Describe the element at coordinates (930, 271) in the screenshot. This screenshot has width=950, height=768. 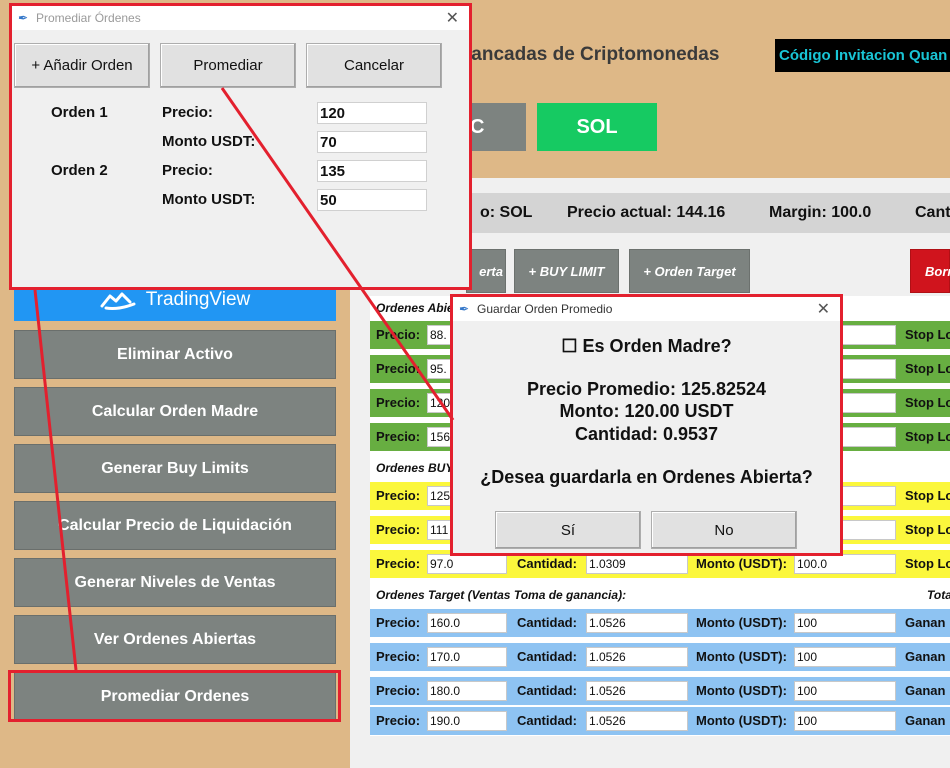
I see `borrar-button: Borr` at that location.